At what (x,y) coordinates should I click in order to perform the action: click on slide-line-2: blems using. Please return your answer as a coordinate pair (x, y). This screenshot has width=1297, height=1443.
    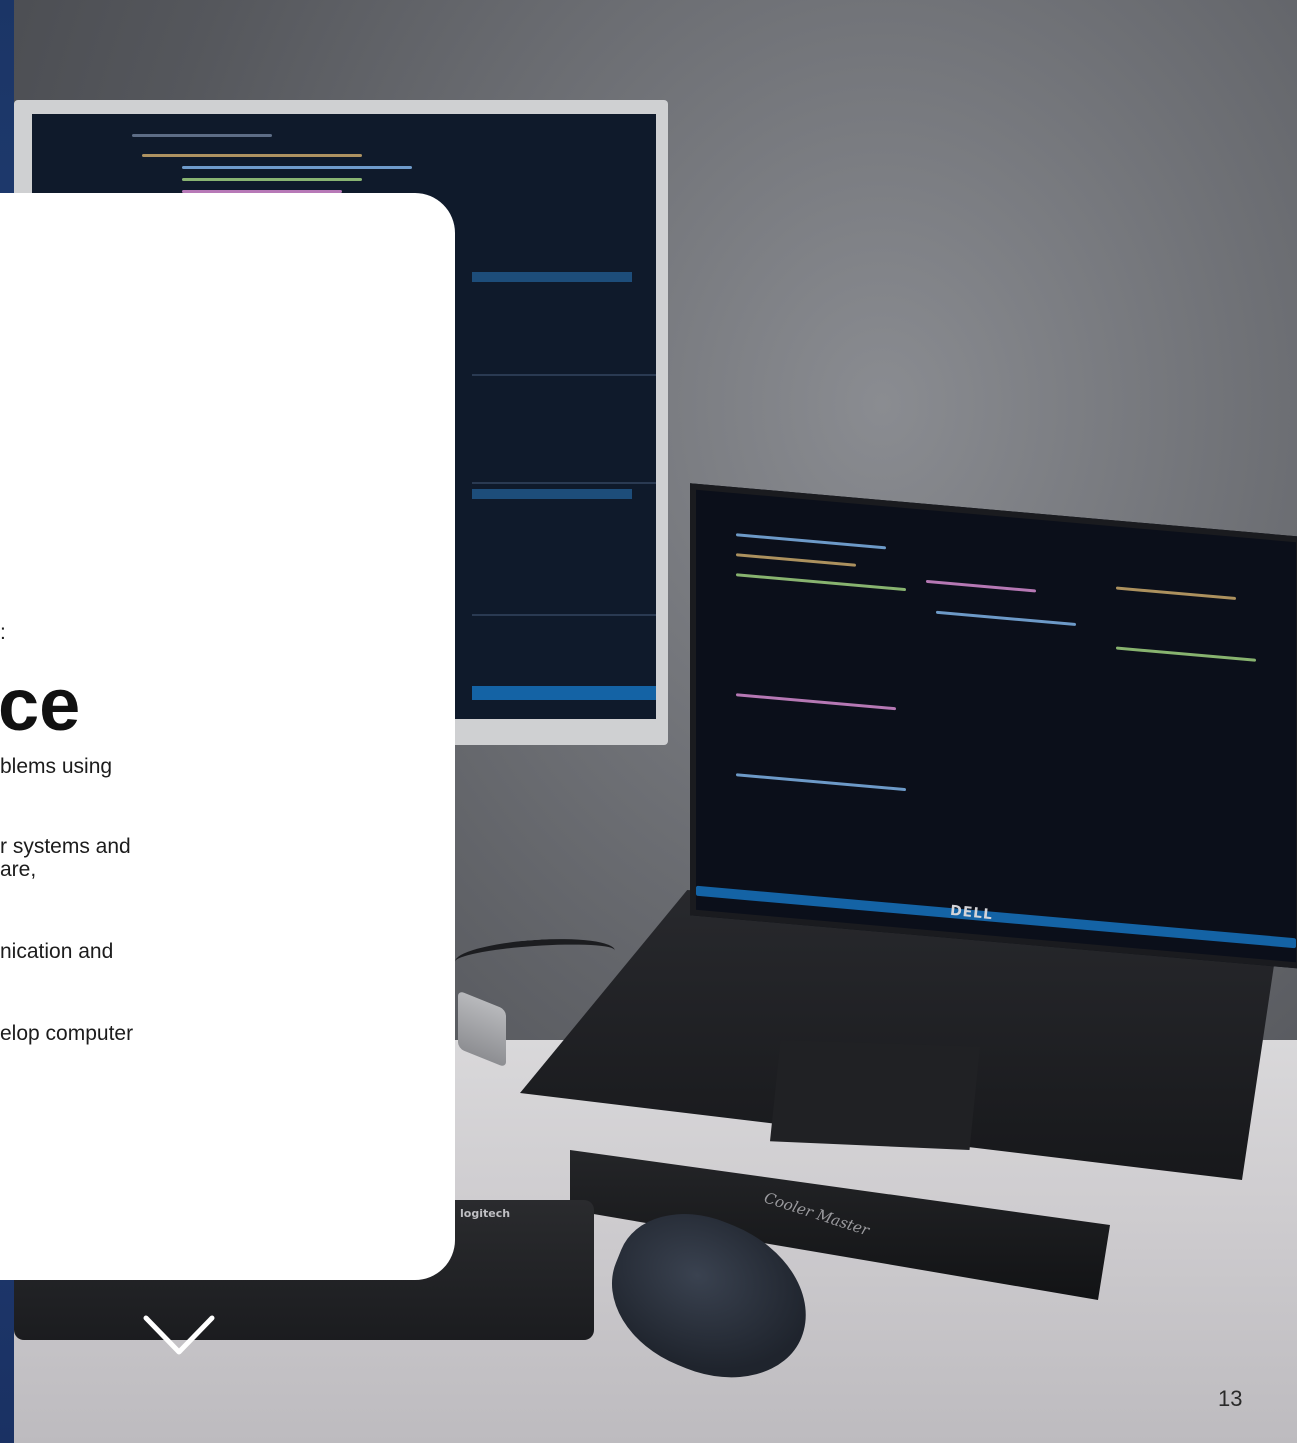
    Looking at the image, I should click on (56, 766).